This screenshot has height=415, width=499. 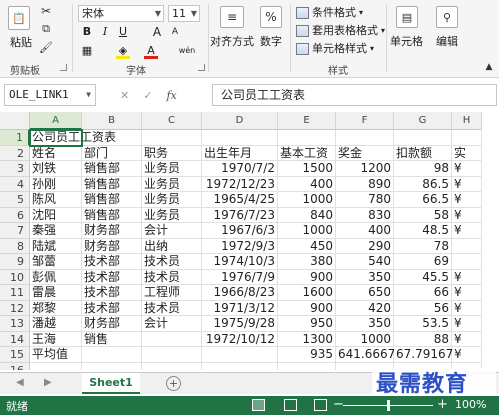 I want to click on row-header: 12, so click(x=15, y=308).